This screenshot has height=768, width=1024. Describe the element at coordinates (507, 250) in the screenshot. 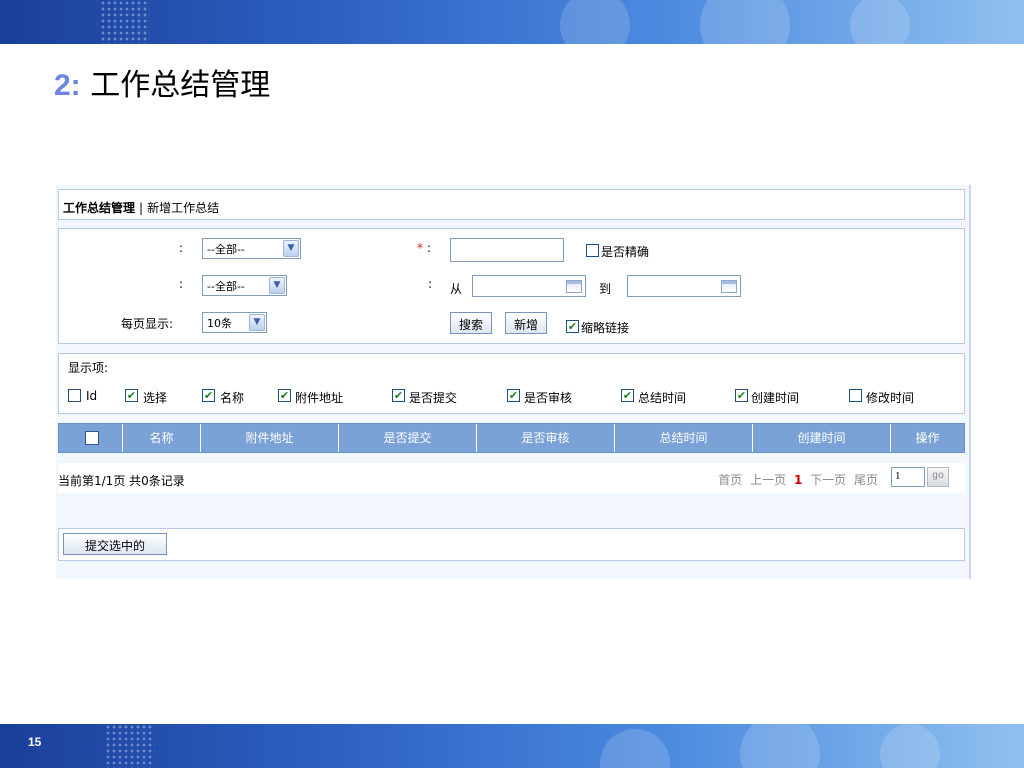

I see `keyword-input` at that location.